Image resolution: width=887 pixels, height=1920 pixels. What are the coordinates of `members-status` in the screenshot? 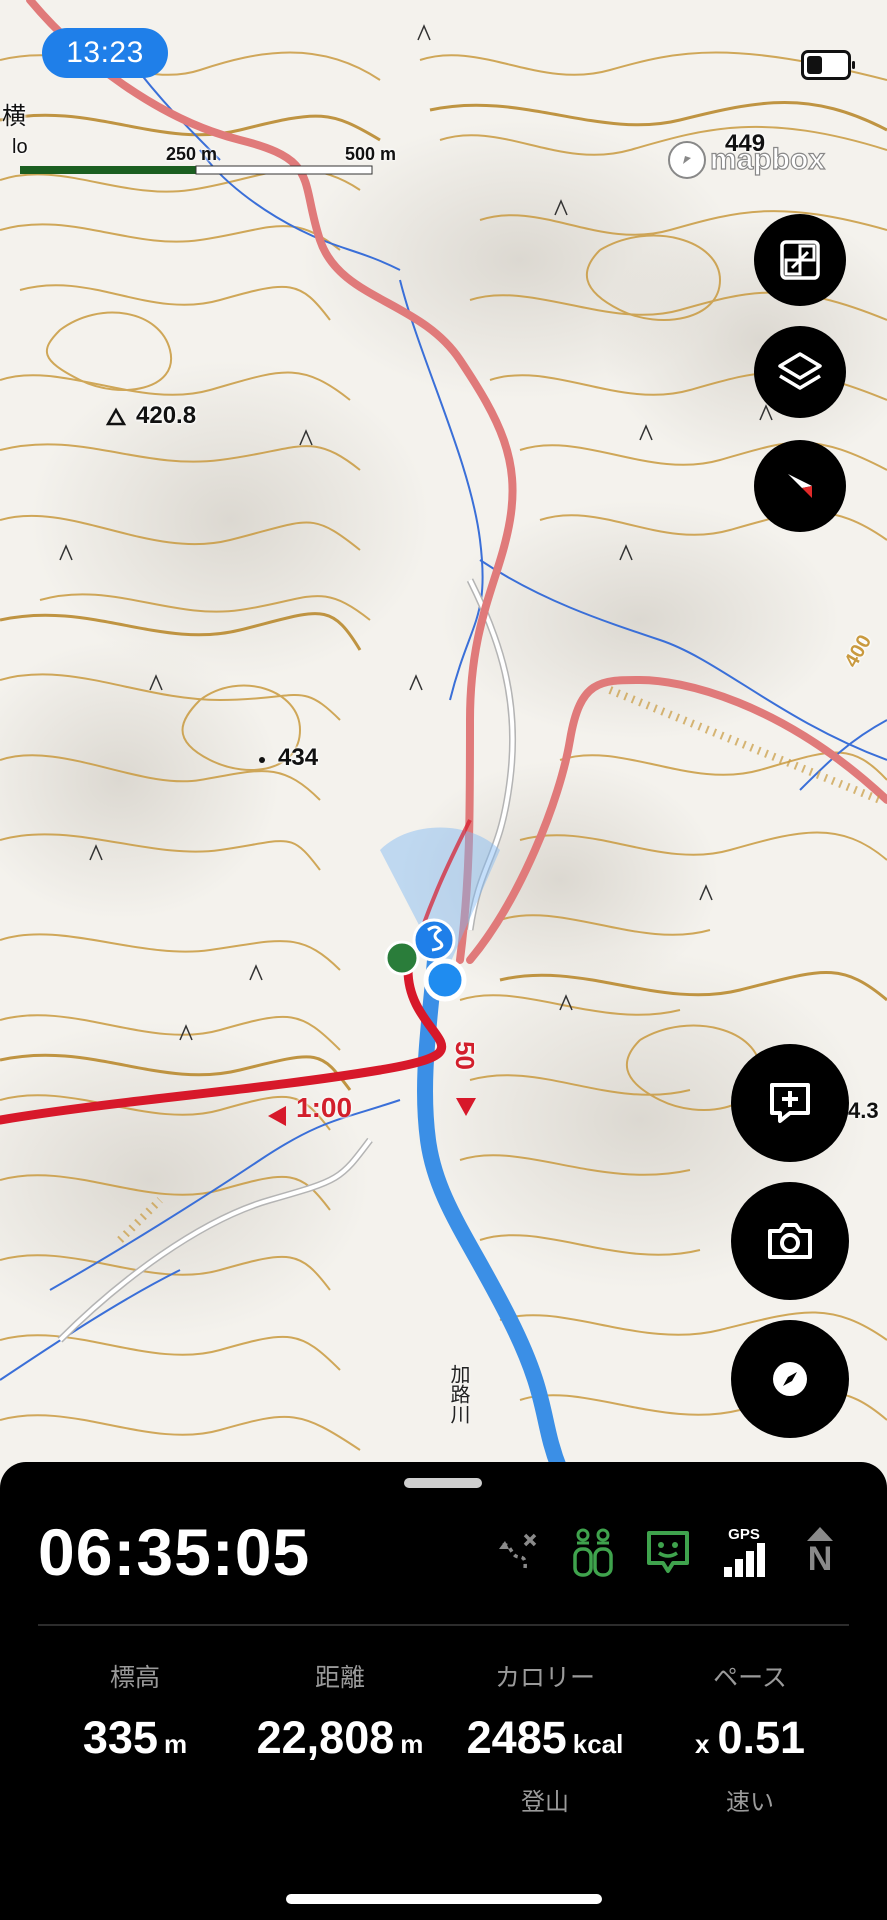 It's located at (594, 1552).